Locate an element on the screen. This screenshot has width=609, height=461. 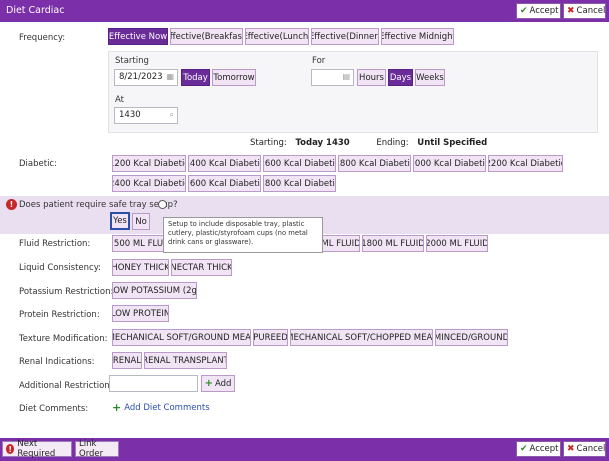
at-label: At is located at coordinates (119, 100).